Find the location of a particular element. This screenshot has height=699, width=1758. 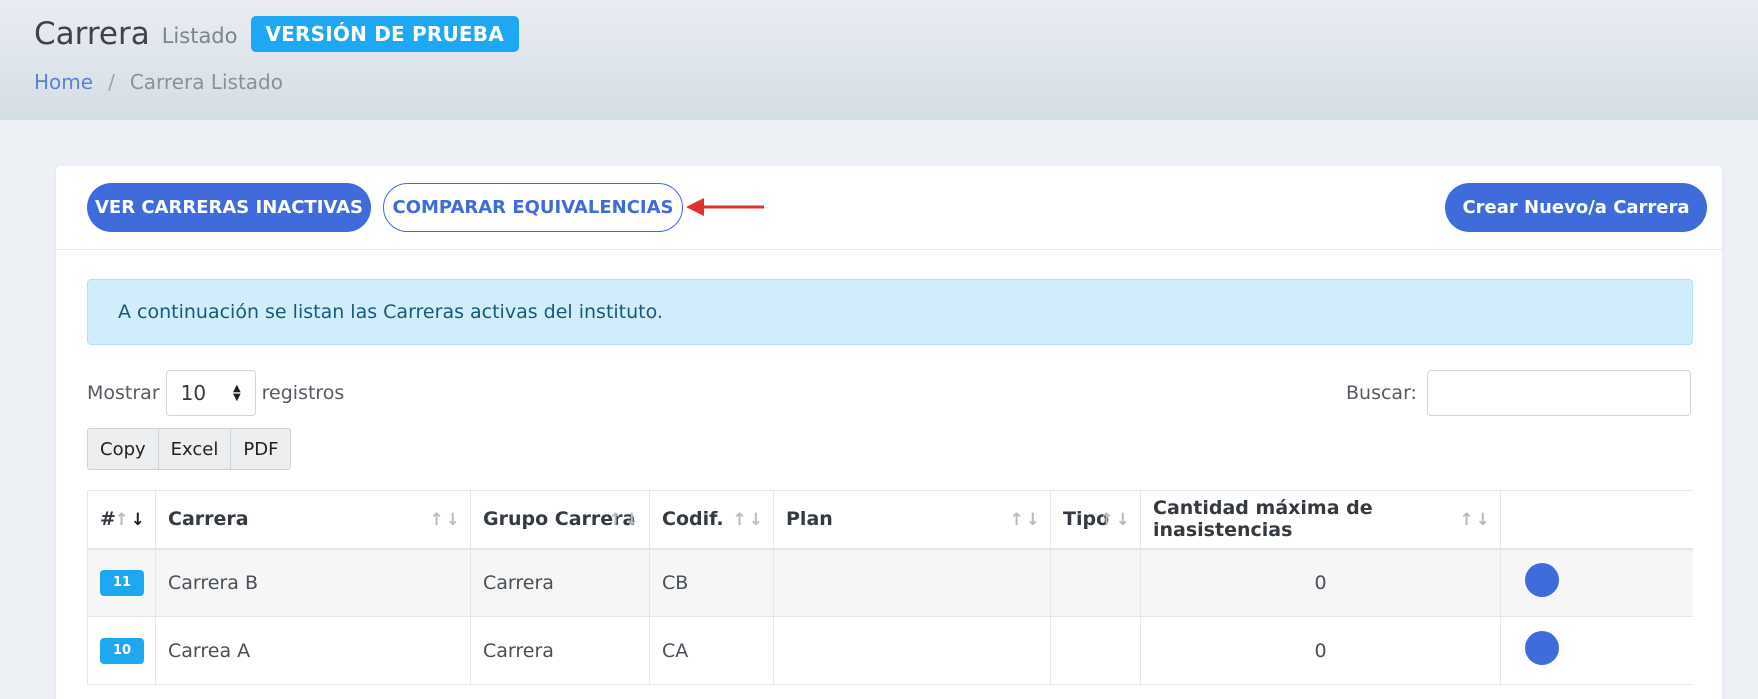

column-header-actions is located at coordinates (1596, 520).